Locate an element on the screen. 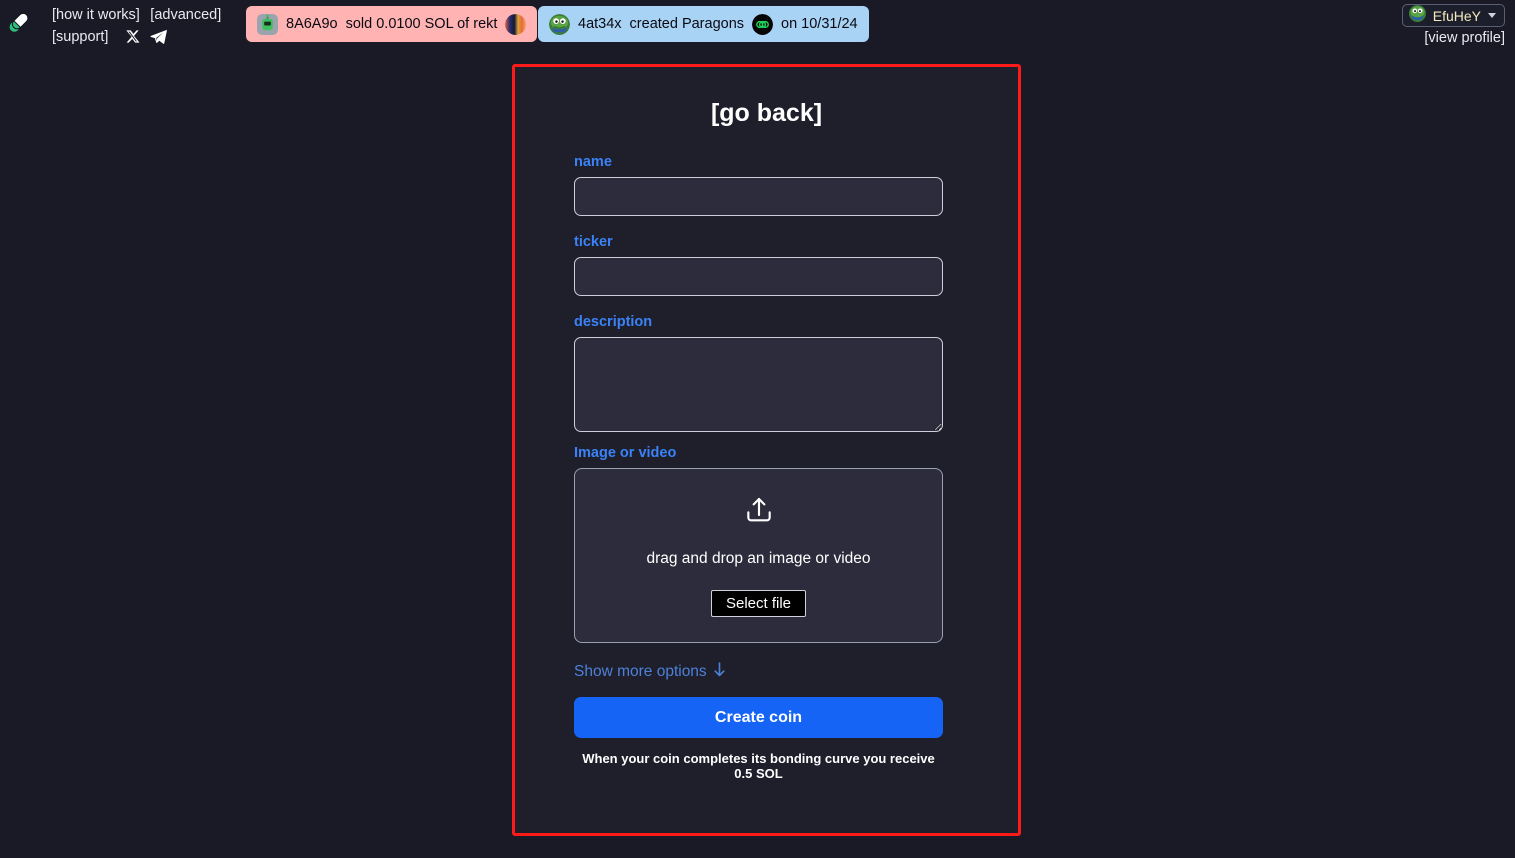 Image resolution: width=1515 pixels, height=858 pixels. profile-area: EfuHeY [view profile] is located at coordinates (1453, 25).